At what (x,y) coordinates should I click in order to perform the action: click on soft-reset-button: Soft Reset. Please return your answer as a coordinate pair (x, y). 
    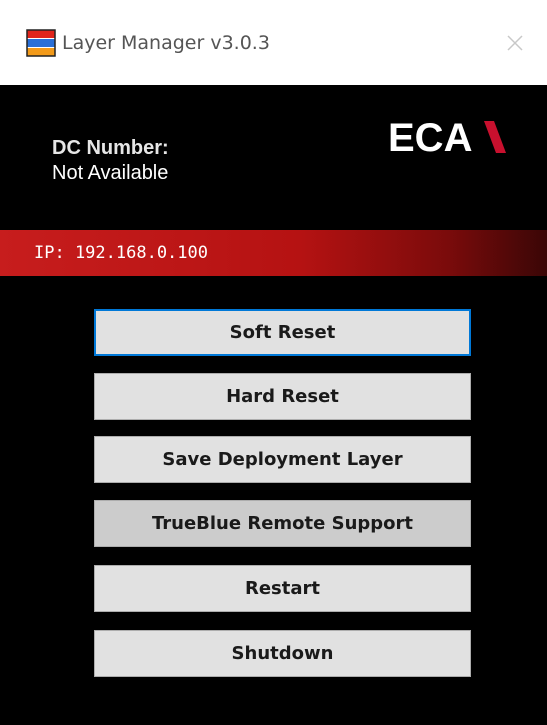
    Looking at the image, I should click on (282, 332).